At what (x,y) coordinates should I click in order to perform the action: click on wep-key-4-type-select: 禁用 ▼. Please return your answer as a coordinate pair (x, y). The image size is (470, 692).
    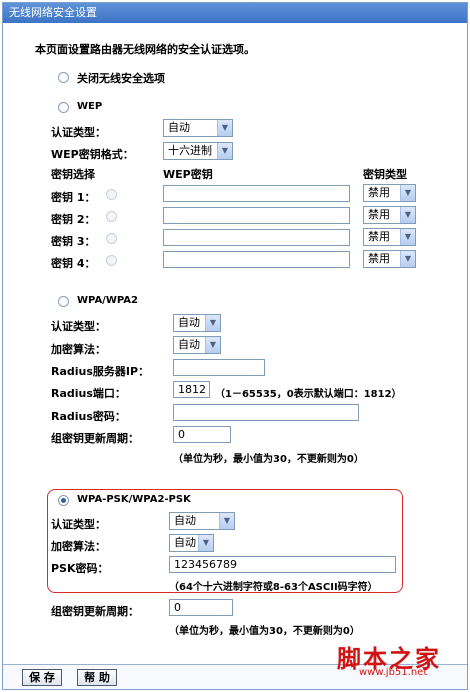
    Looking at the image, I should click on (389, 259).